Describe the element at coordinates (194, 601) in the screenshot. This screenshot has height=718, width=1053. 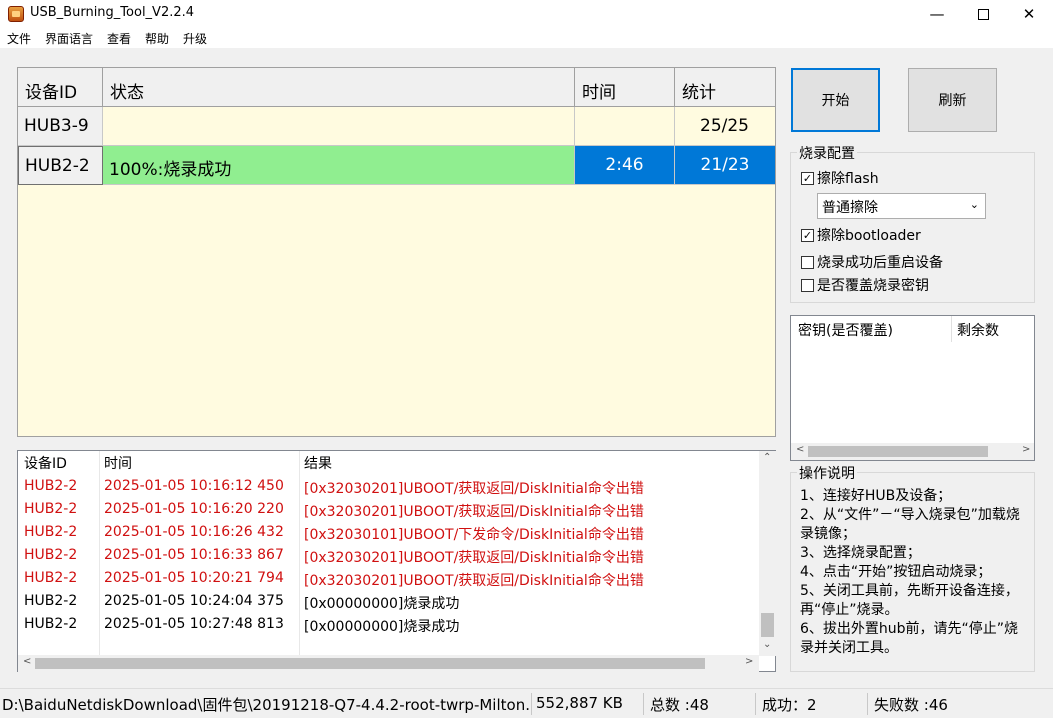
I see `log-time: 2025-01-05 10:24:04 375` at that location.